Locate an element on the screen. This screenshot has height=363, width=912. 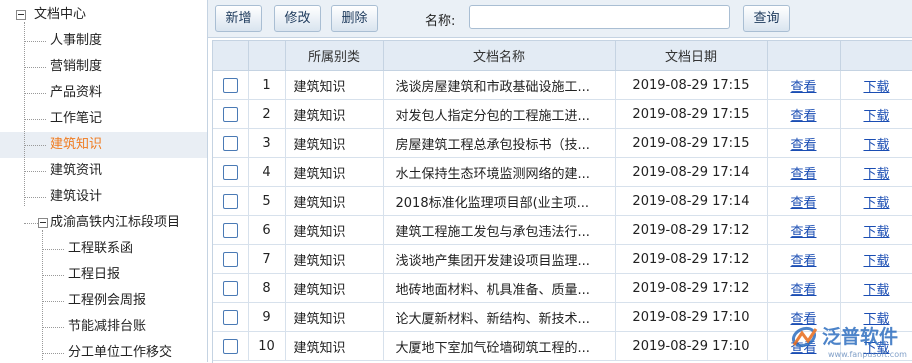
header-document-name: 文档名称 is located at coordinates (499, 56).